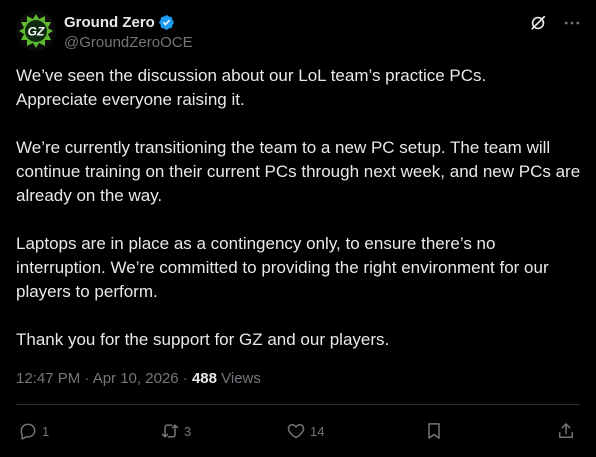  Describe the element at coordinates (238, 378) in the screenshot. I see `views-label: Views` at that location.